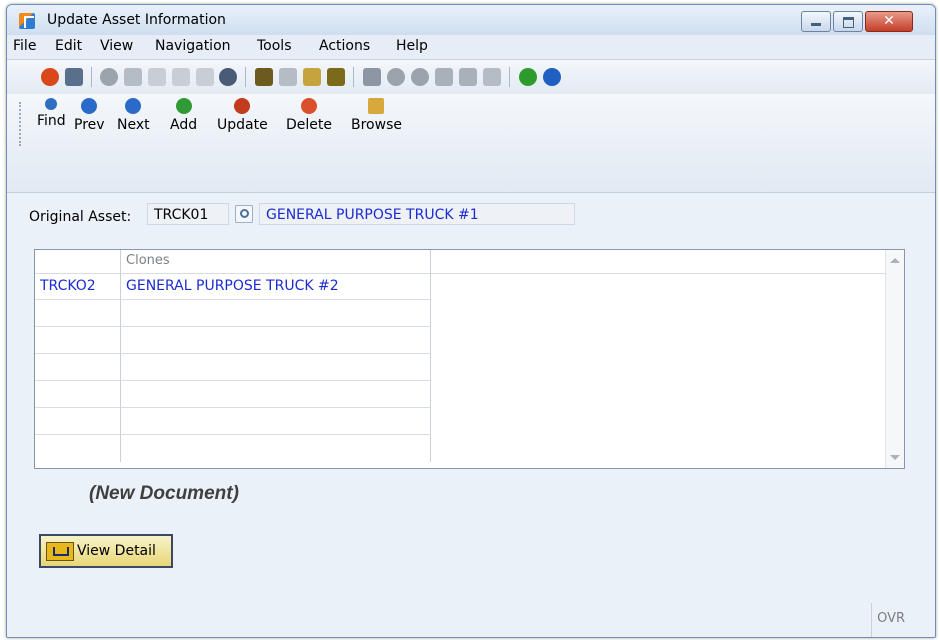 The image size is (940, 640). What do you see at coordinates (51, 113) in the screenshot?
I see `find-button: Find` at bounding box center [51, 113].